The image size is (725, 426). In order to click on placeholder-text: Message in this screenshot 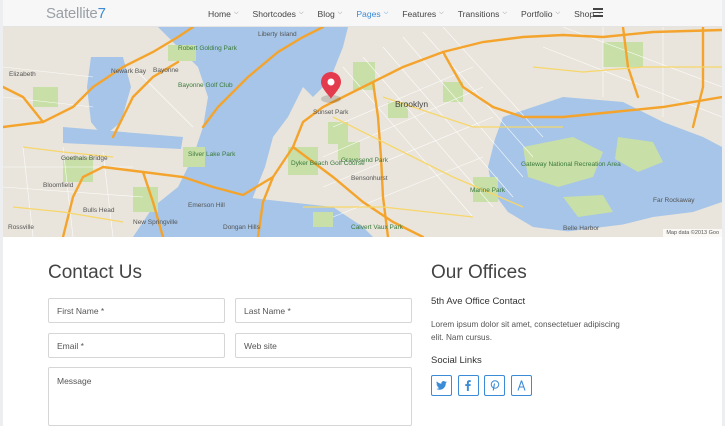, I will do `click(74, 381)`.